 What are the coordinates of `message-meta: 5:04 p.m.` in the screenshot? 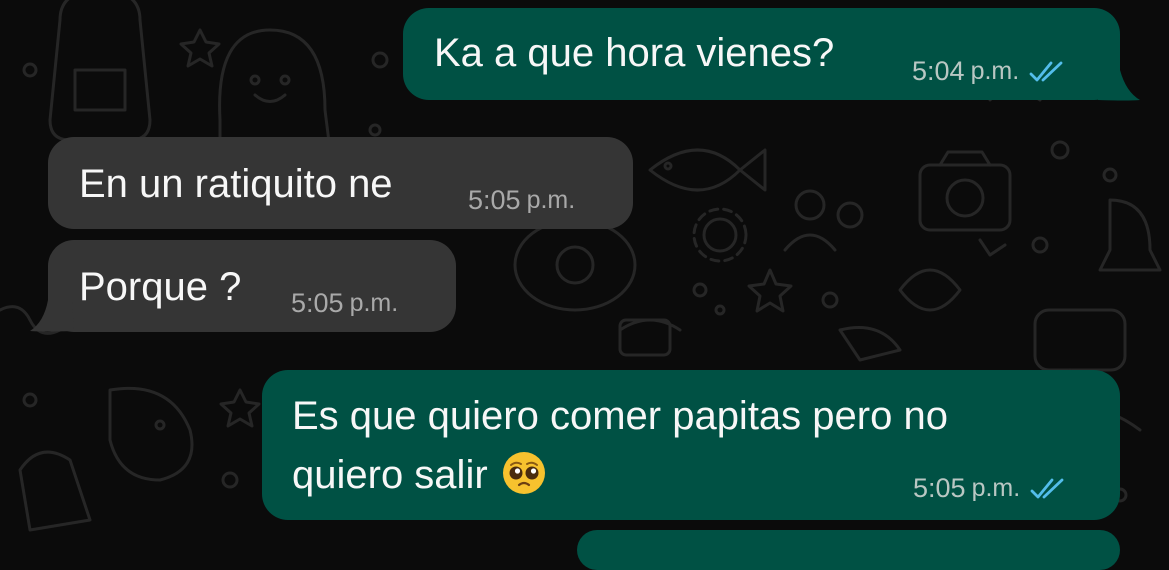 It's located at (988, 71).